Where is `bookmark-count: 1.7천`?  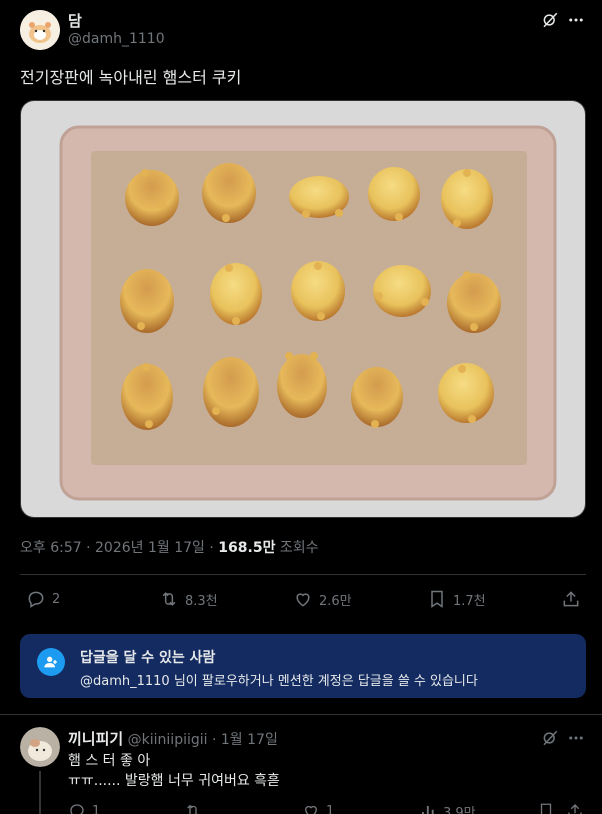
bookmark-count: 1.7천 is located at coordinates (469, 601).